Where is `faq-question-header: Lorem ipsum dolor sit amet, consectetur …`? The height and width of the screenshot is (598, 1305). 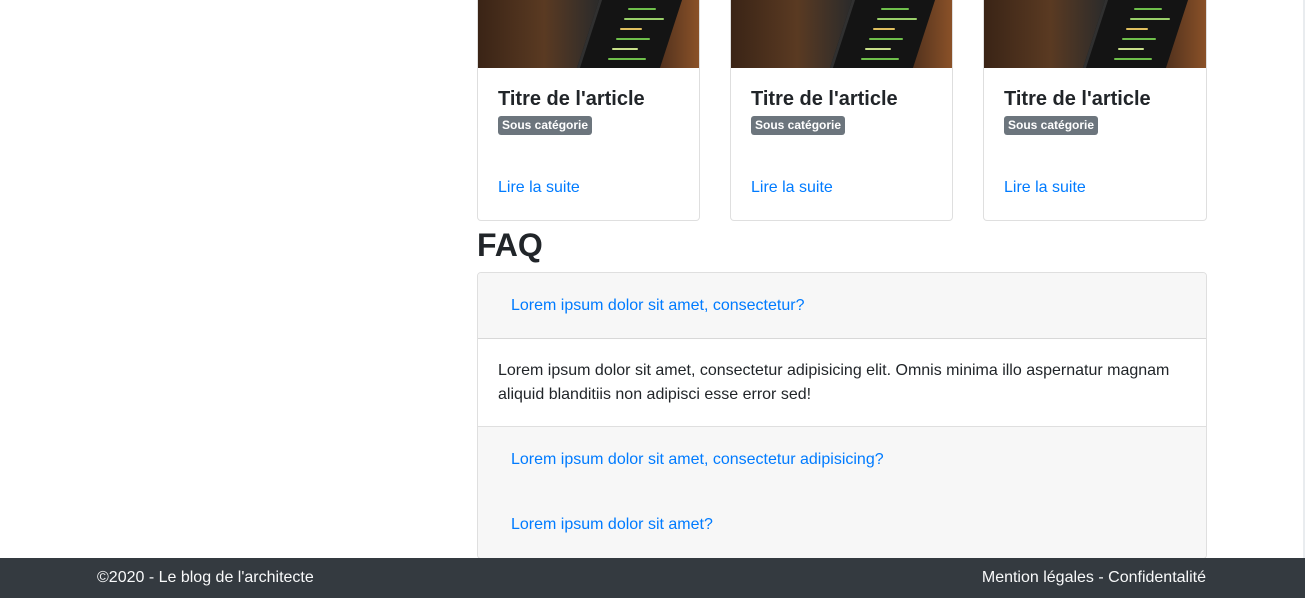
faq-question-header: Lorem ipsum dolor sit amet, consectetur … is located at coordinates (842, 460).